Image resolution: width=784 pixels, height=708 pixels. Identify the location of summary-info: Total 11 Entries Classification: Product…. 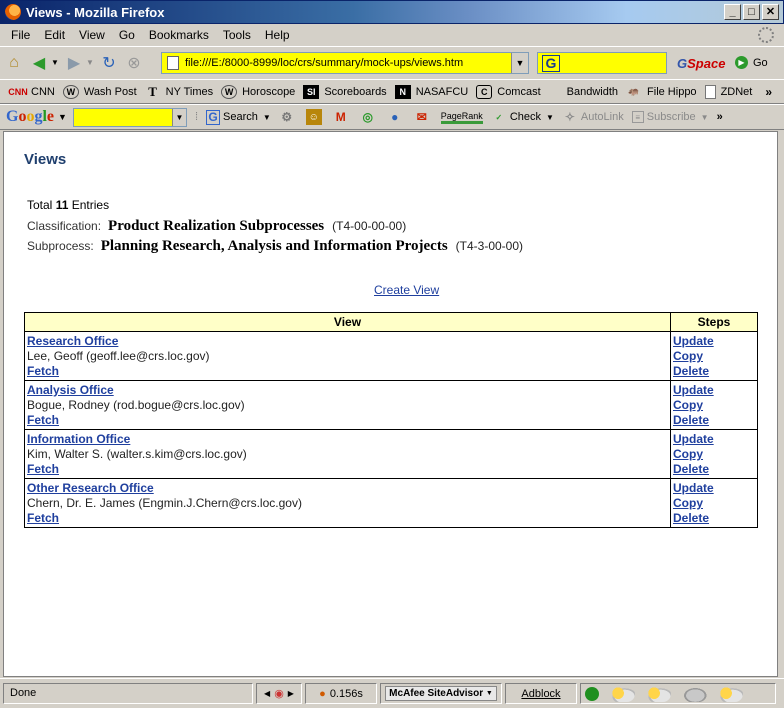
(275, 228).